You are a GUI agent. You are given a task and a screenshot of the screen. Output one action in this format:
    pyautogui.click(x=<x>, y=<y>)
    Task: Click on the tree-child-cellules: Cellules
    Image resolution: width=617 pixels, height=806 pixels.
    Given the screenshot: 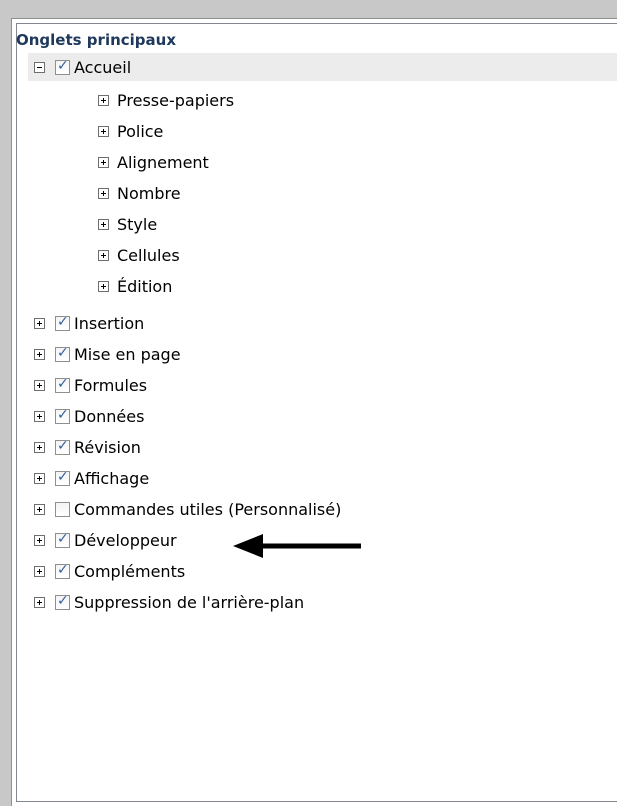 What is the action you would take?
    pyautogui.click(x=139, y=255)
    